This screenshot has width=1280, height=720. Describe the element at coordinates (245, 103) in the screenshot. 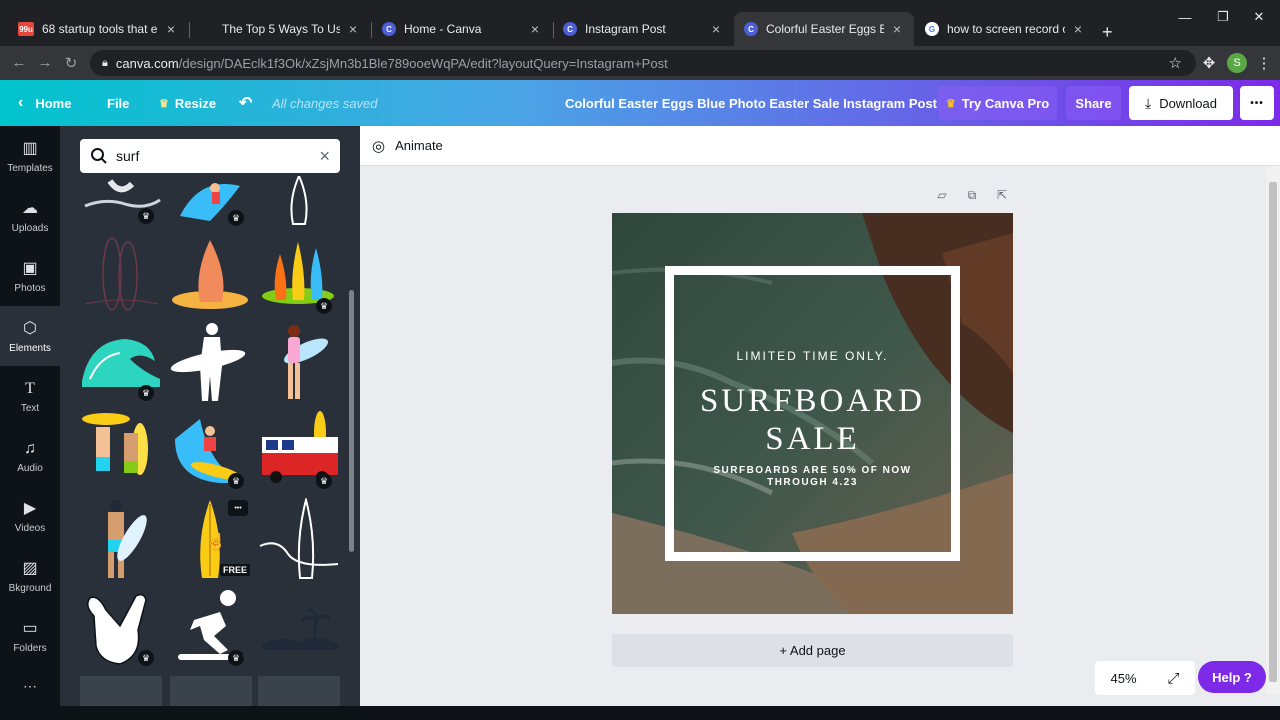

I see `undo-icon: ↶` at that location.